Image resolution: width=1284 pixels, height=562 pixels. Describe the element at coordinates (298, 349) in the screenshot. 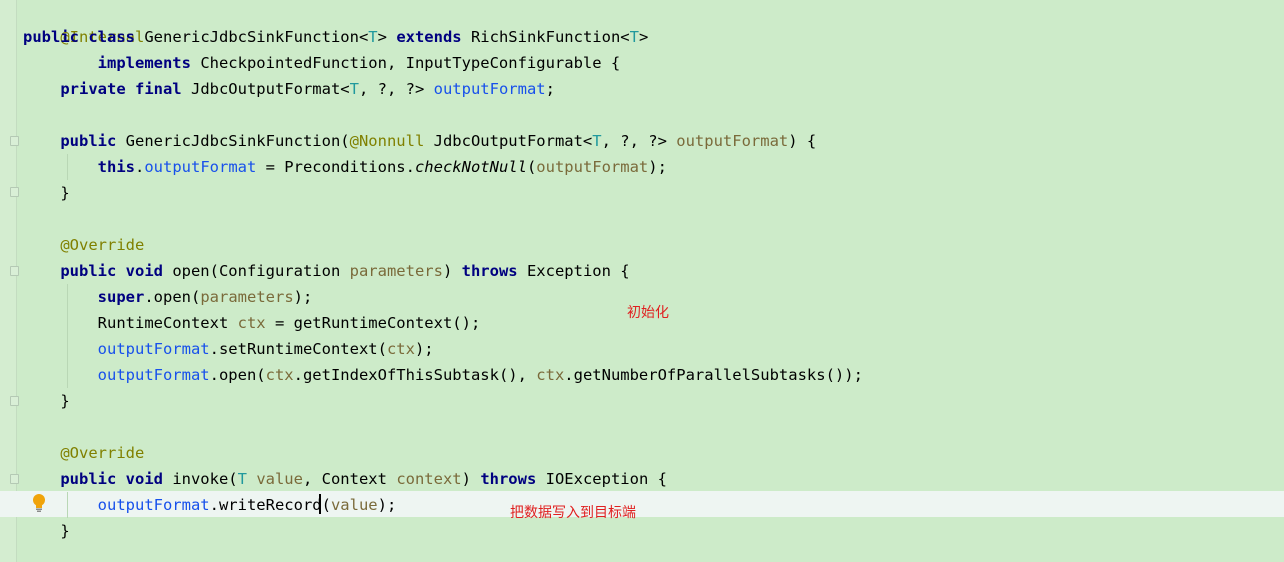

I see `code-token: .setRuntimeContext(` at that location.